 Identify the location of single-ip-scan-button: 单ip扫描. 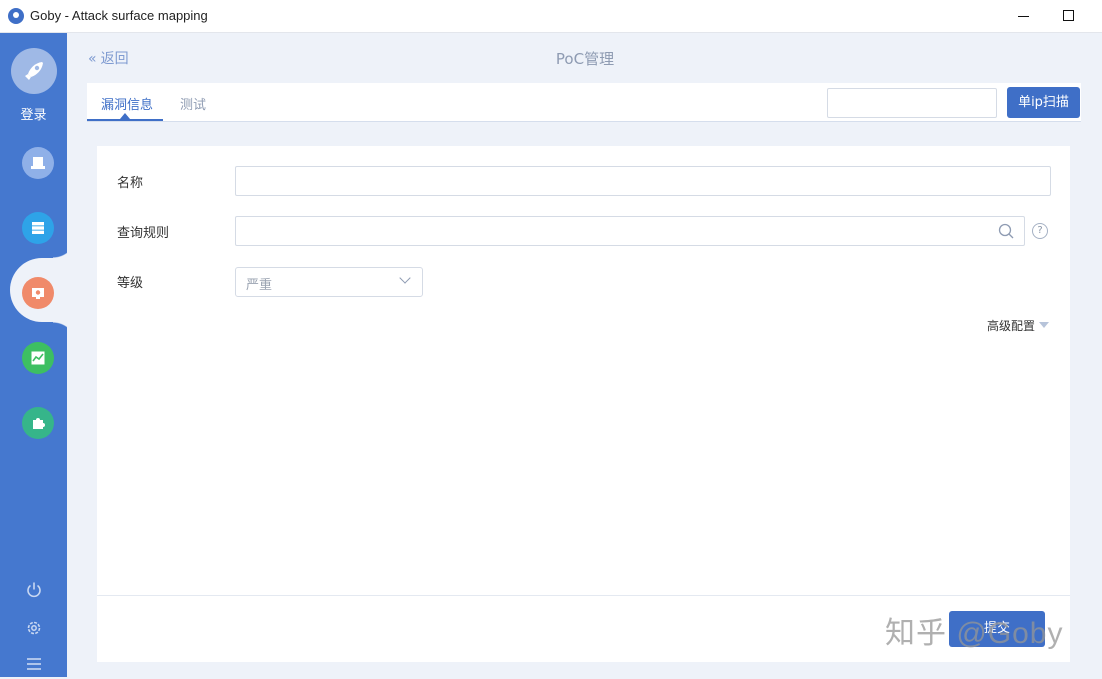
(1043, 102).